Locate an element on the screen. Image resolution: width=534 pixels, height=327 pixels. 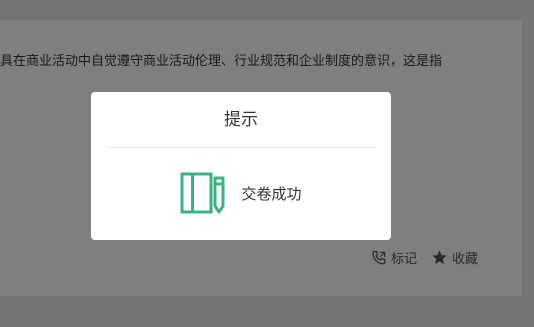
dialog-message: 交卷成功 is located at coordinates (271, 193).